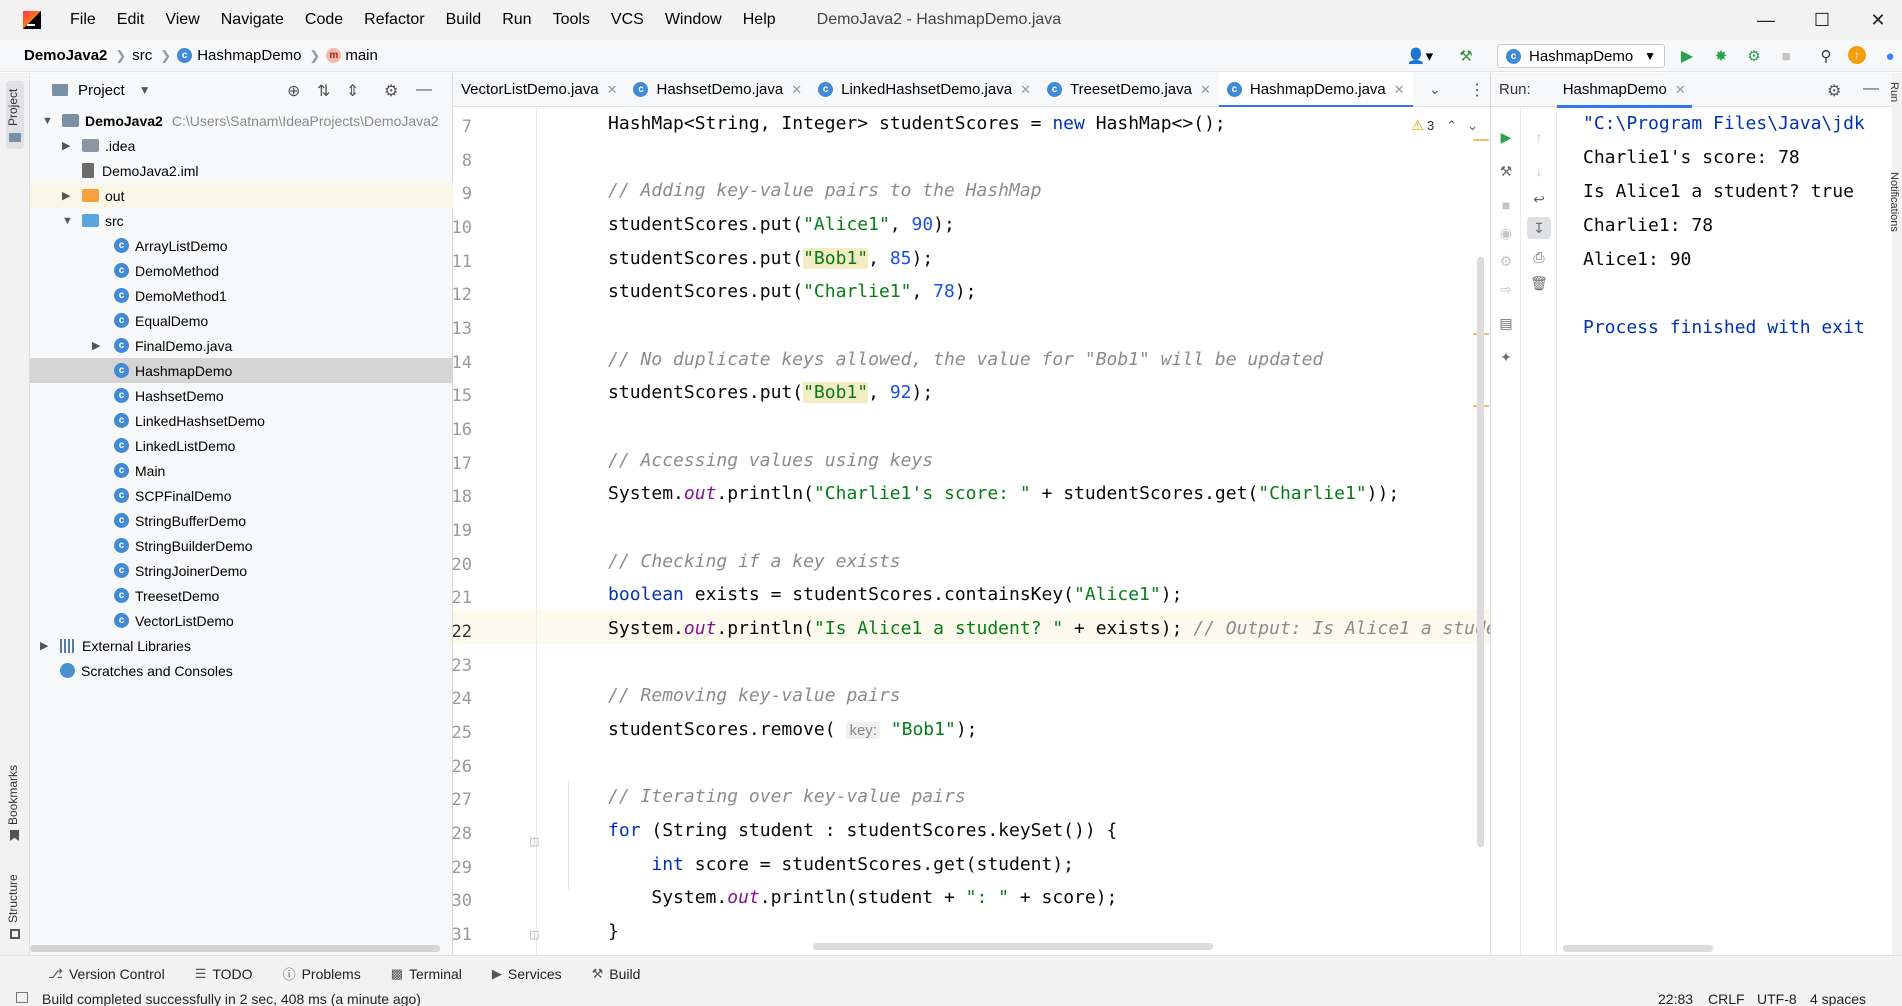  What do you see at coordinates (106, 974) in the screenshot?
I see `version-control-button: ⎇ Version Control` at bounding box center [106, 974].